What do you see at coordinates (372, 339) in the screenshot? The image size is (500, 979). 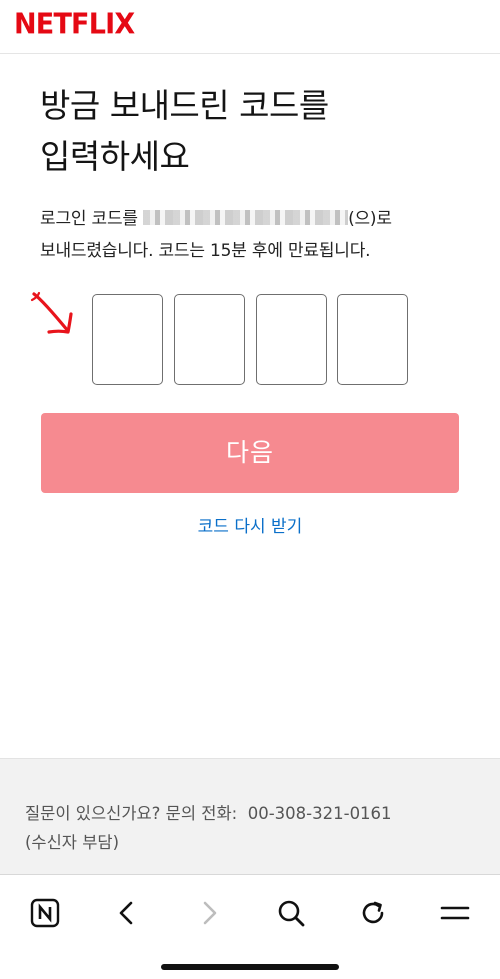 I see `code-digit-4-input` at bounding box center [372, 339].